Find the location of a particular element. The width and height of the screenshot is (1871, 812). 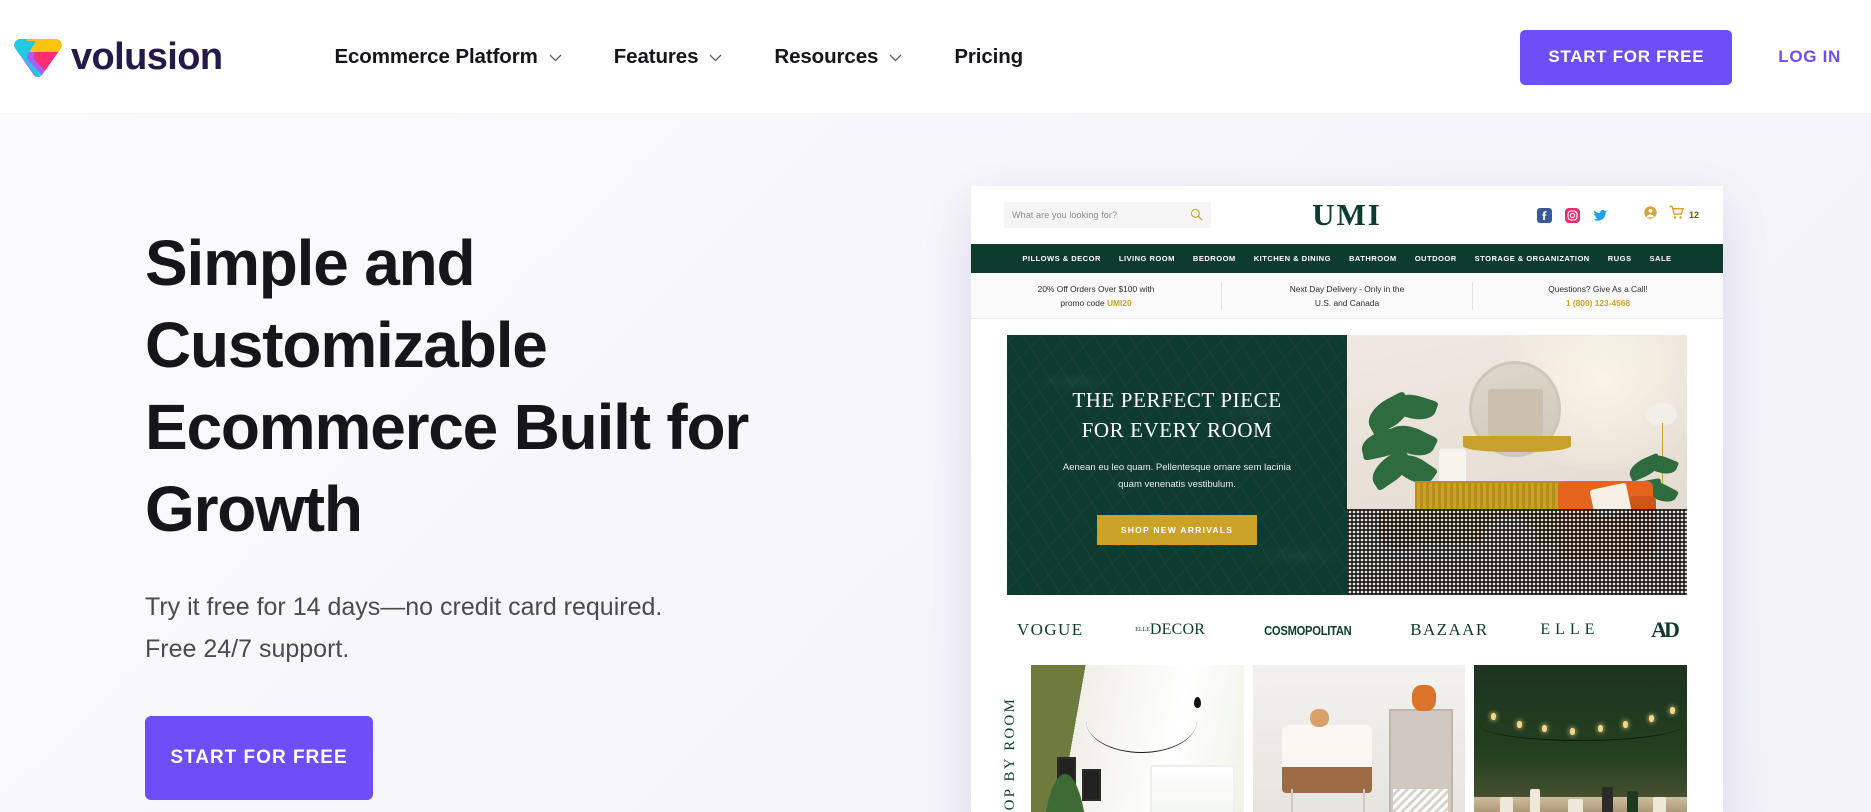

mockup-nav-kitchen-dining: KITCHEN & DINING is located at coordinates (1292, 258).